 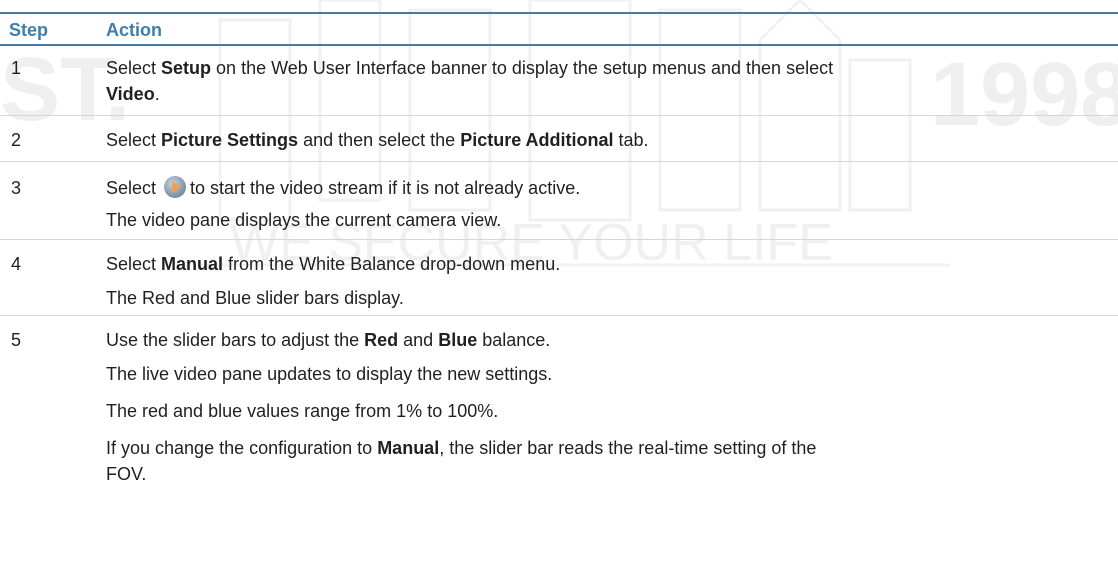 I want to click on table-header: Step Action, so click(x=559, y=29).